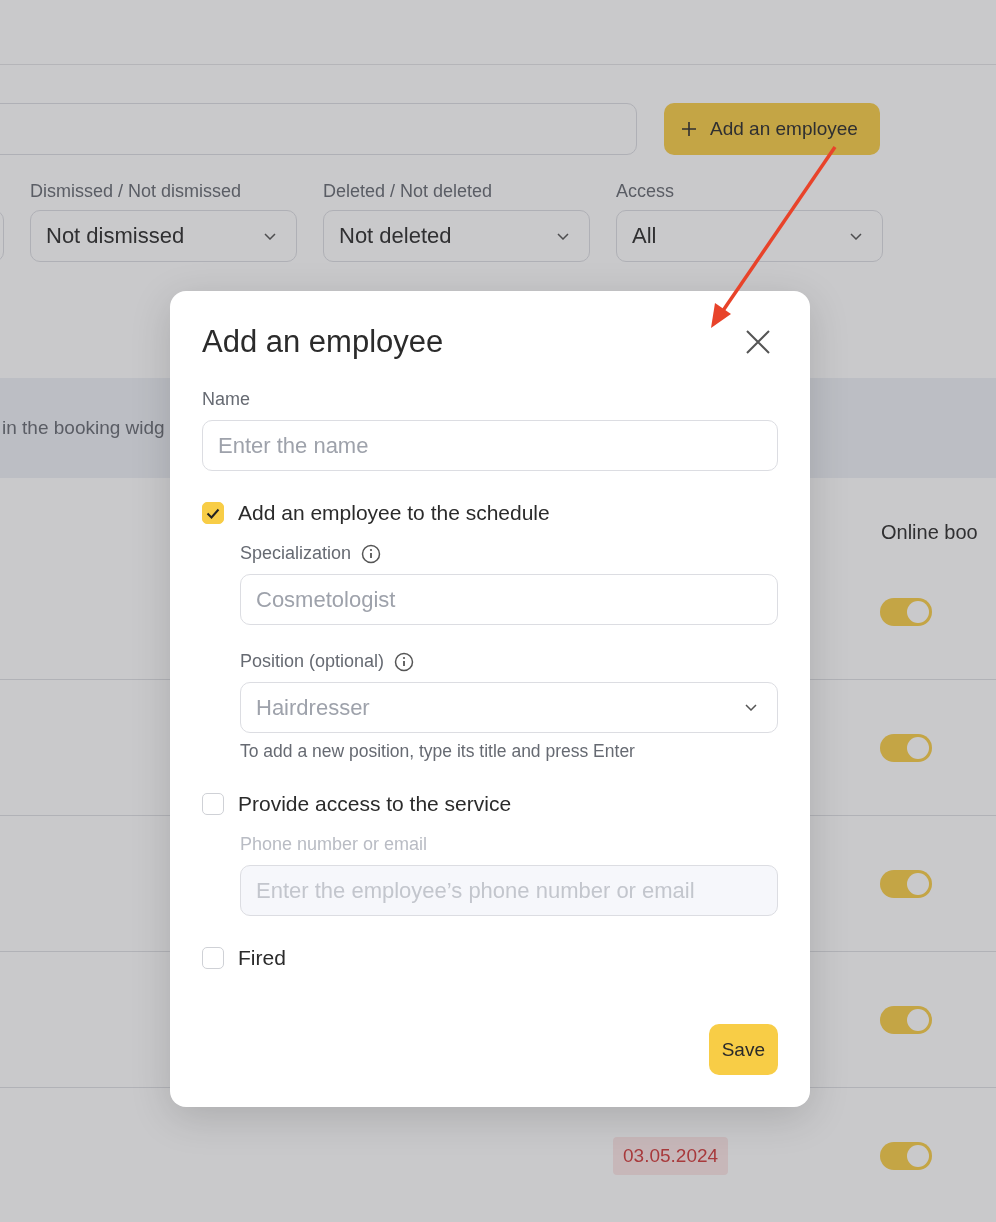  What do you see at coordinates (136, 191) in the screenshot?
I see `filter-label: Dismissed / Not dismissed` at bounding box center [136, 191].